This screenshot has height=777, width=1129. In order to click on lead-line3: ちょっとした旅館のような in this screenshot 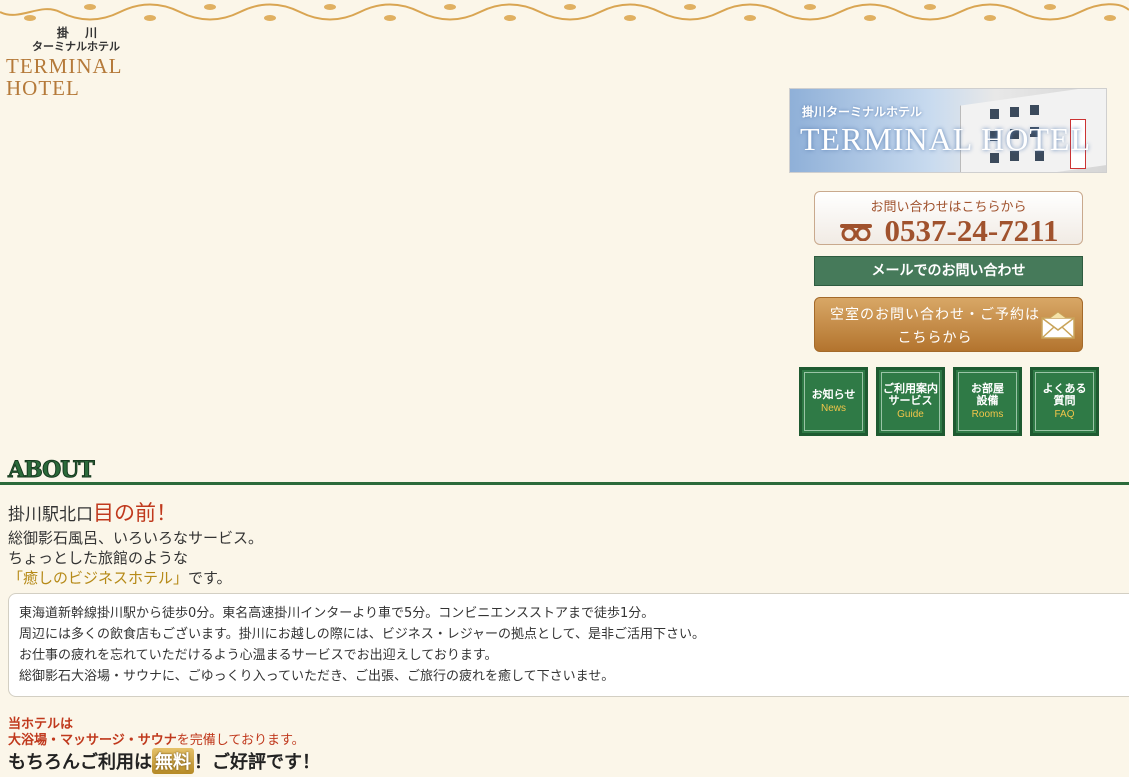, I will do `click(98, 558)`.